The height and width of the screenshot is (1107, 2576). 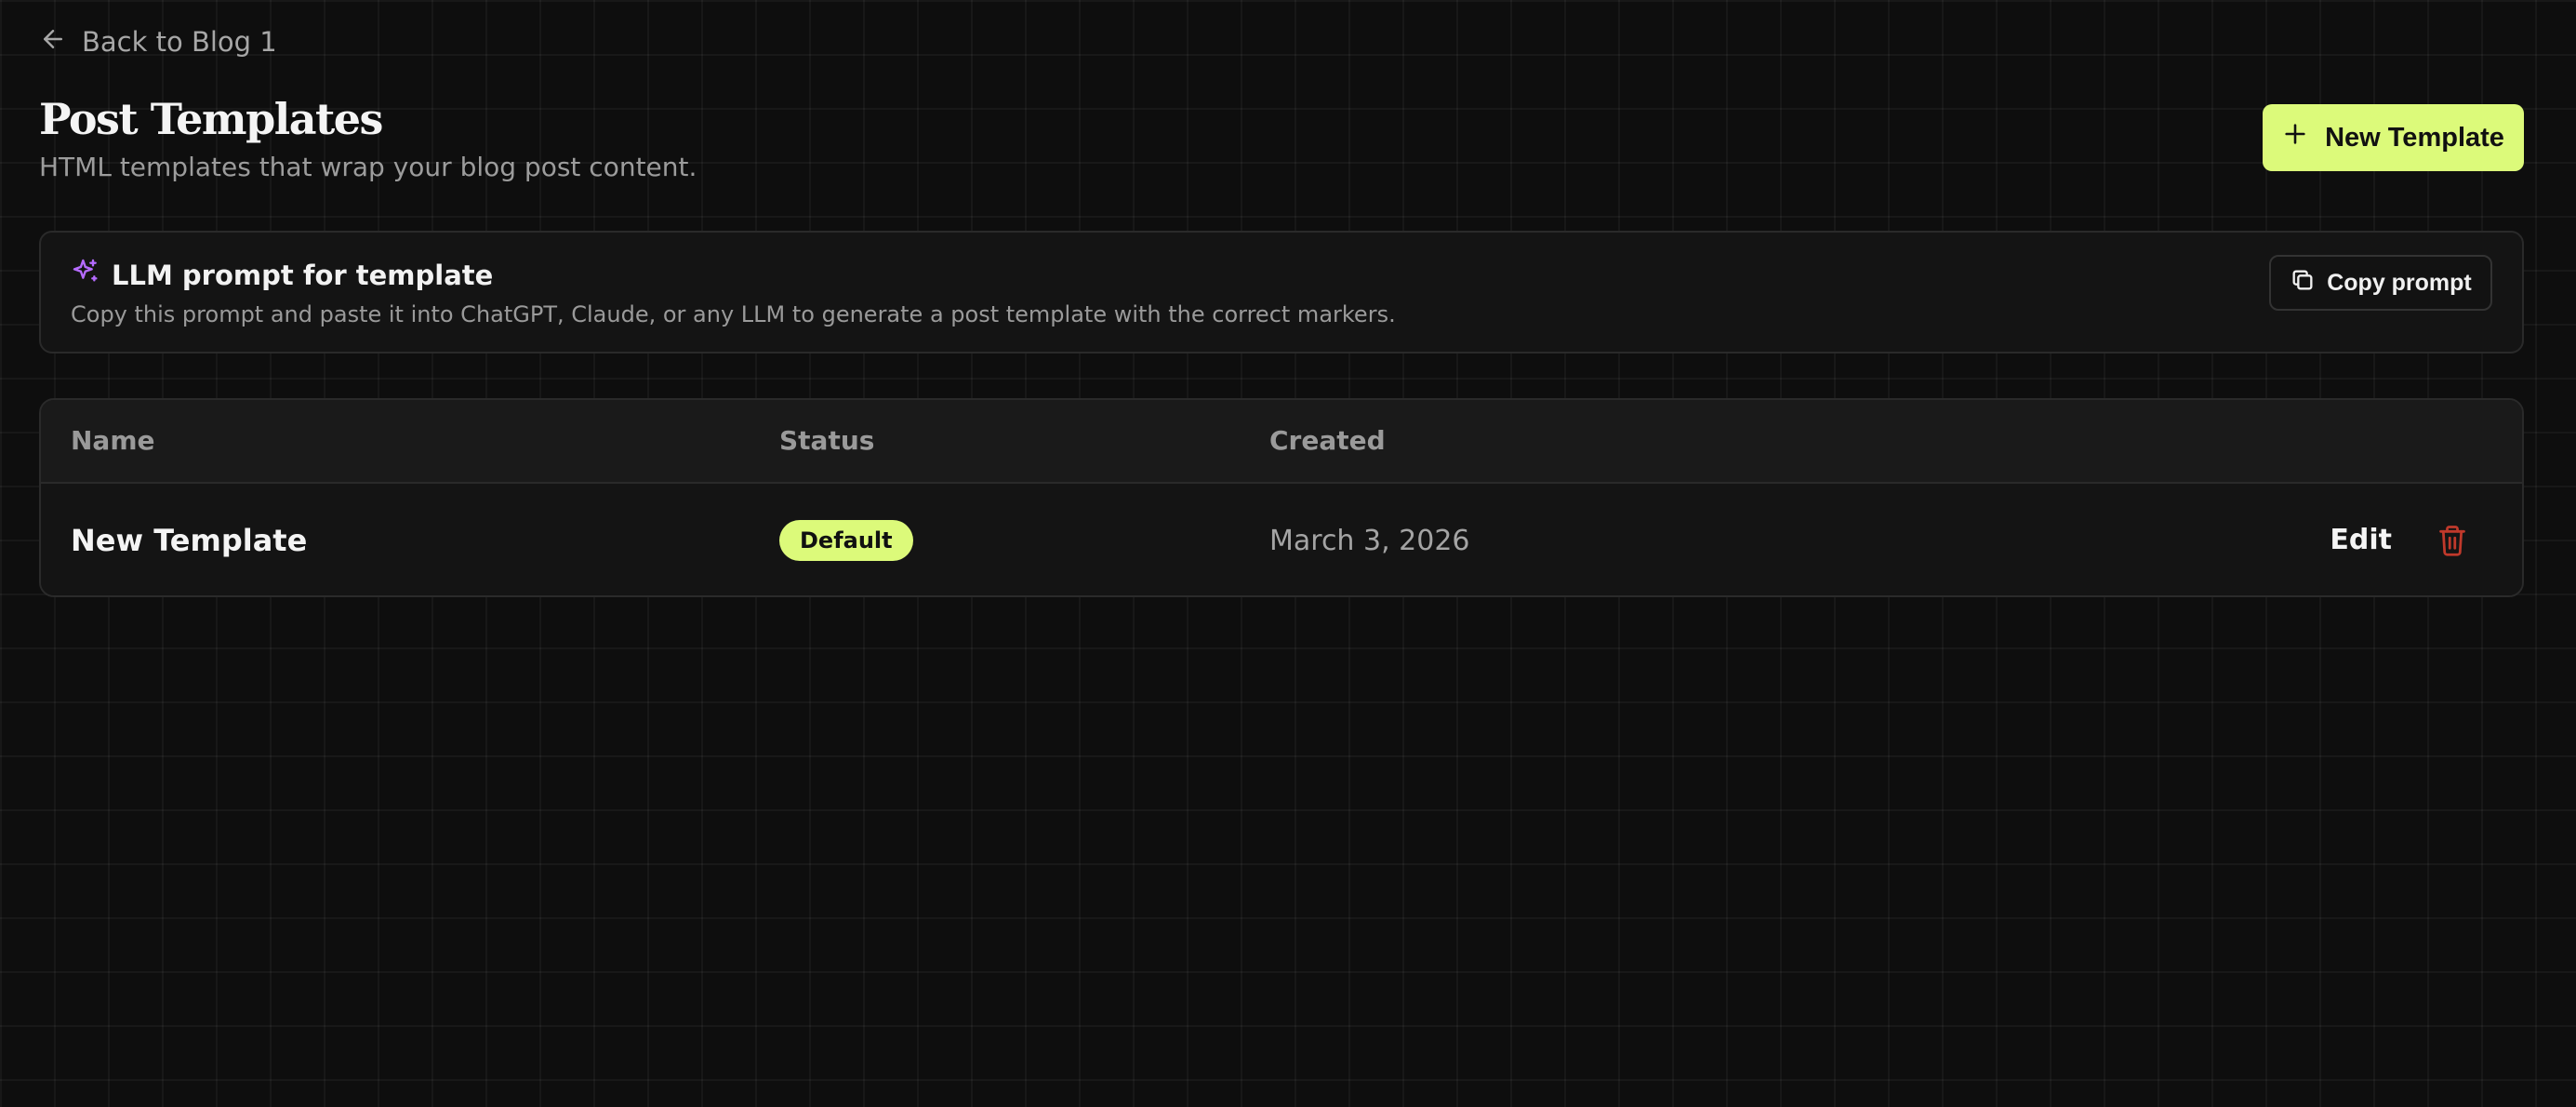 I want to click on new-template-button: New Template, so click(x=2393, y=137).